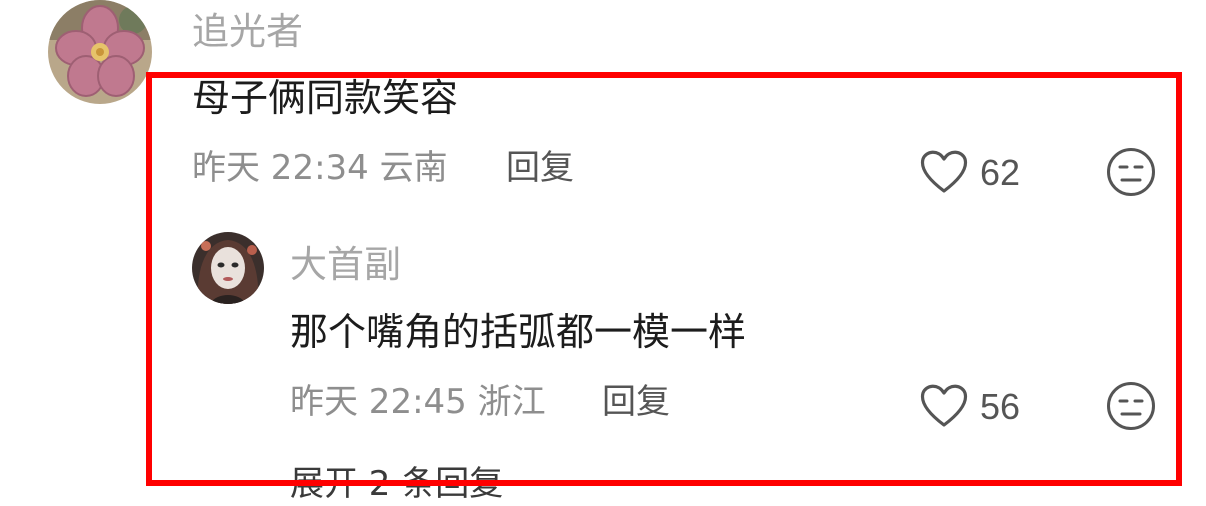 The width and height of the screenshot is (1206, 506). What do you see at coordinates (518, 332) in the screenshot?
I see `reply-text: 那个嘴角的括弧都一模一样` at bounding box center [518, 332].